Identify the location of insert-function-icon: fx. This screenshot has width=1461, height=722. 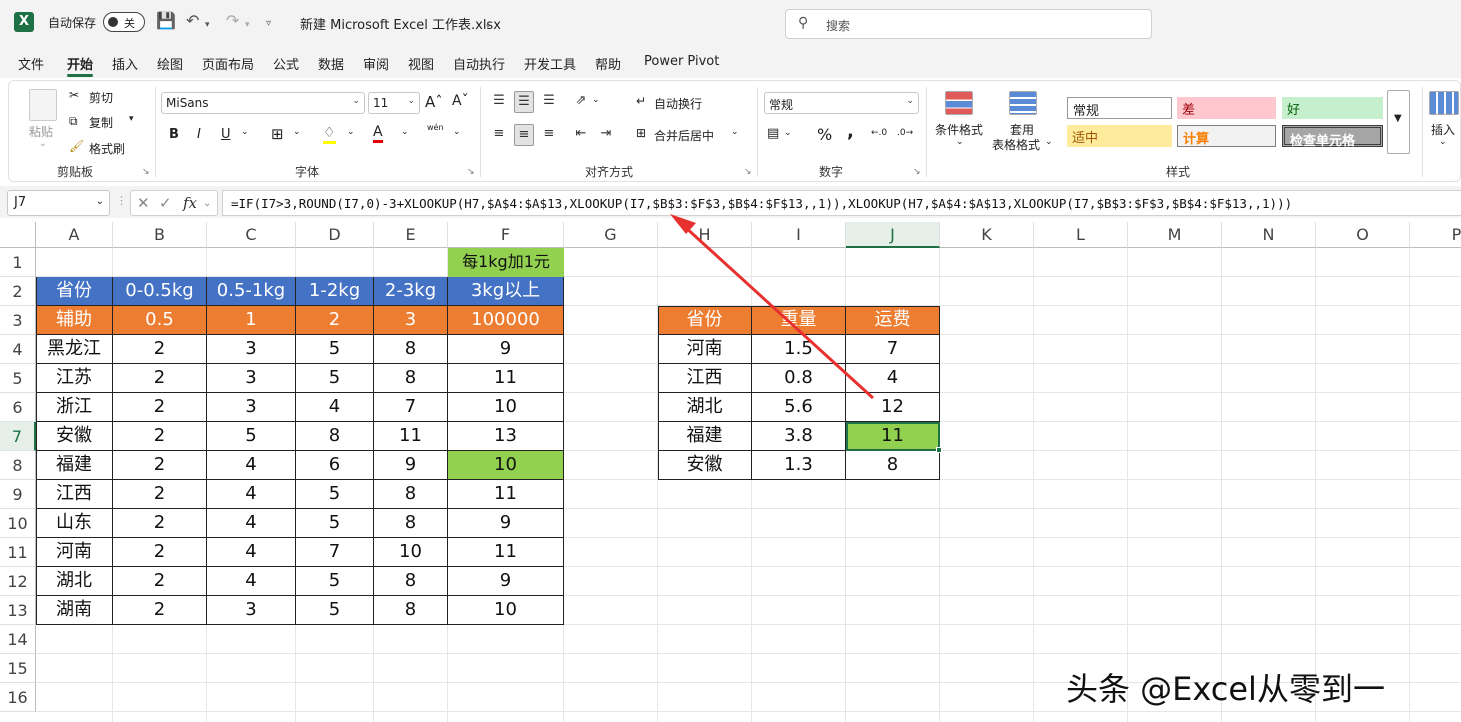
(190, 203).